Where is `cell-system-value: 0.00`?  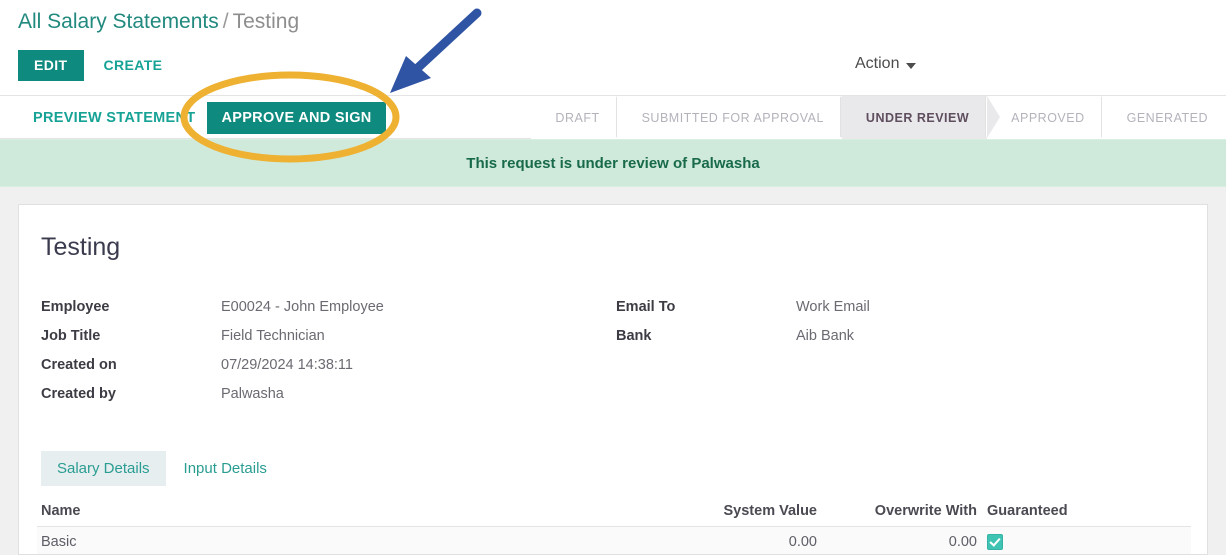
cell-system-value: 0.00 is located at coordinates (802, 542).